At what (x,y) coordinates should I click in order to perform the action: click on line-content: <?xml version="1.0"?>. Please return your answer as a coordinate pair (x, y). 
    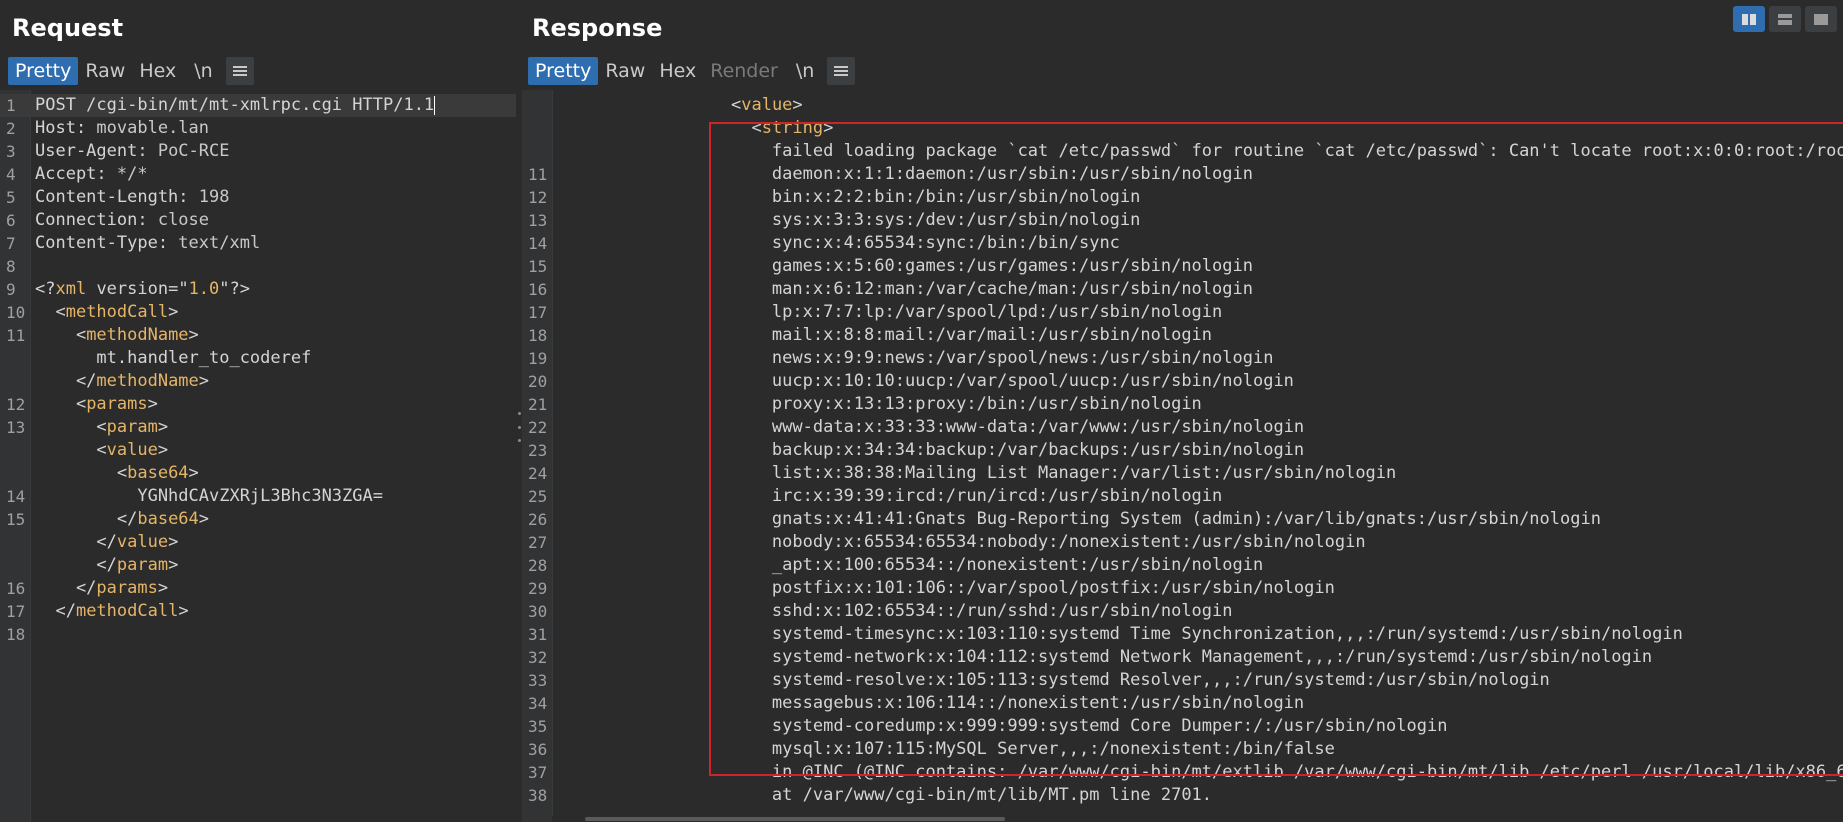
    Looking at the image, I should click on (142, 289).